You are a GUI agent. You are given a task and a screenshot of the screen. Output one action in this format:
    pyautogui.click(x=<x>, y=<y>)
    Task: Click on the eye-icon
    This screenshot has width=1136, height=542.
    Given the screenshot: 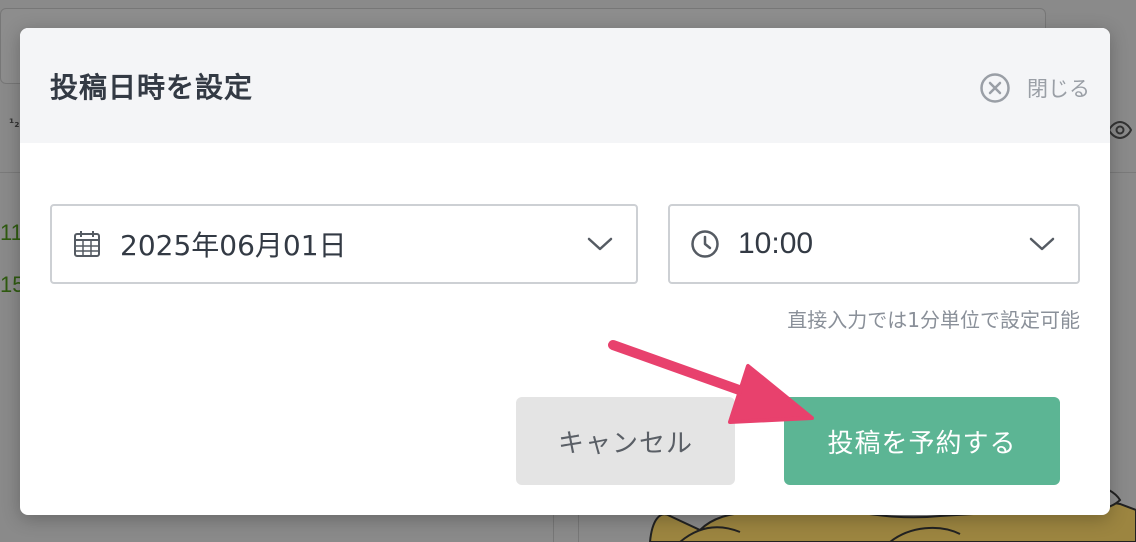 What is the action you would take?
    pyautogui.click(x=1120, y=130)
    